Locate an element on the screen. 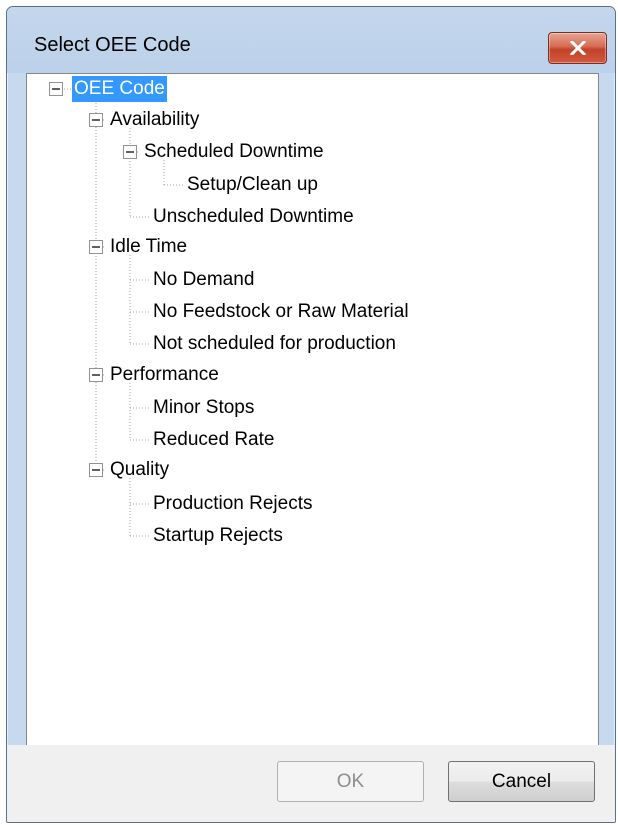 This screenshot has height=825, width=618. tree-node-production-rejects: Production Rejects is located at coordinates (232, 504).